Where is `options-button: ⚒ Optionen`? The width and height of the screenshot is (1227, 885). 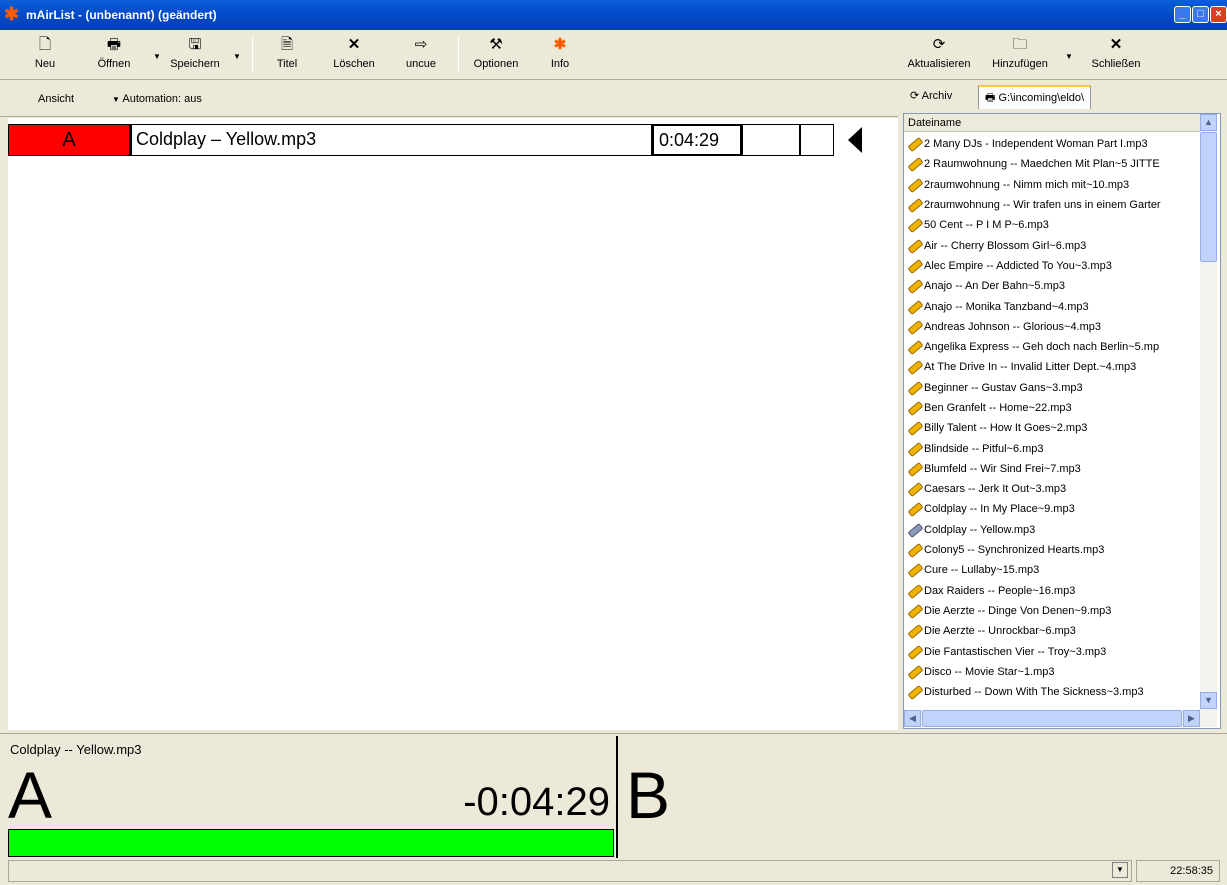
options-button: ⚒ Optionen is located at coordinates (496, 56).